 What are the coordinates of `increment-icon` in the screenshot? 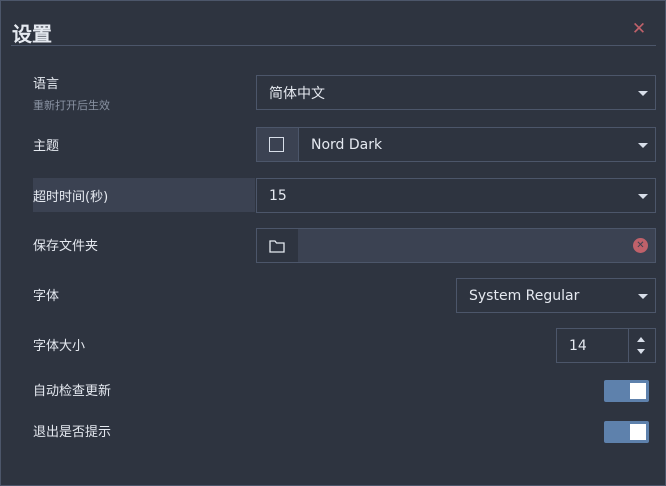 It's located at (641, 339).